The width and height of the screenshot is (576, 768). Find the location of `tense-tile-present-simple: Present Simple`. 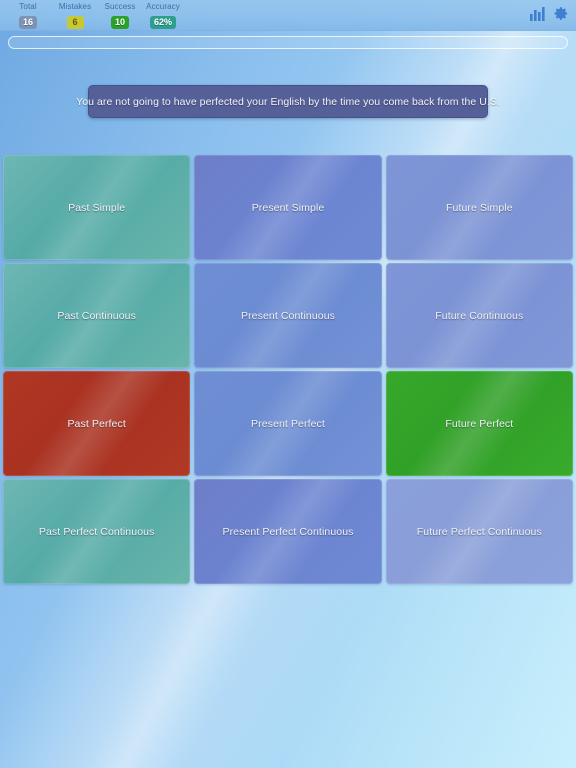

tense-tile-present-simple: Present Simple is located at coordinates (288, 207).